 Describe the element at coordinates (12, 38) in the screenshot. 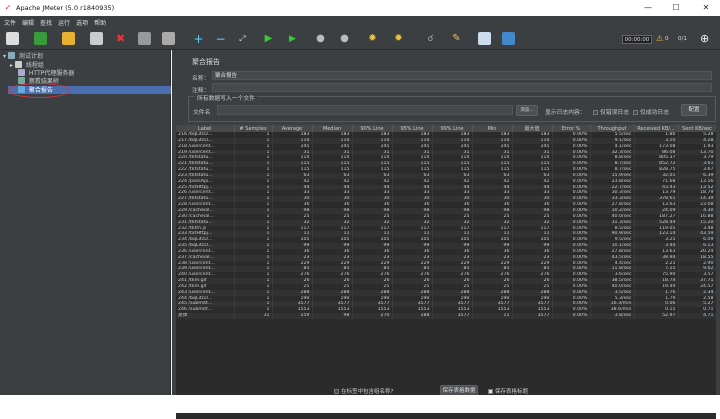

I see `new-icon` at that location.